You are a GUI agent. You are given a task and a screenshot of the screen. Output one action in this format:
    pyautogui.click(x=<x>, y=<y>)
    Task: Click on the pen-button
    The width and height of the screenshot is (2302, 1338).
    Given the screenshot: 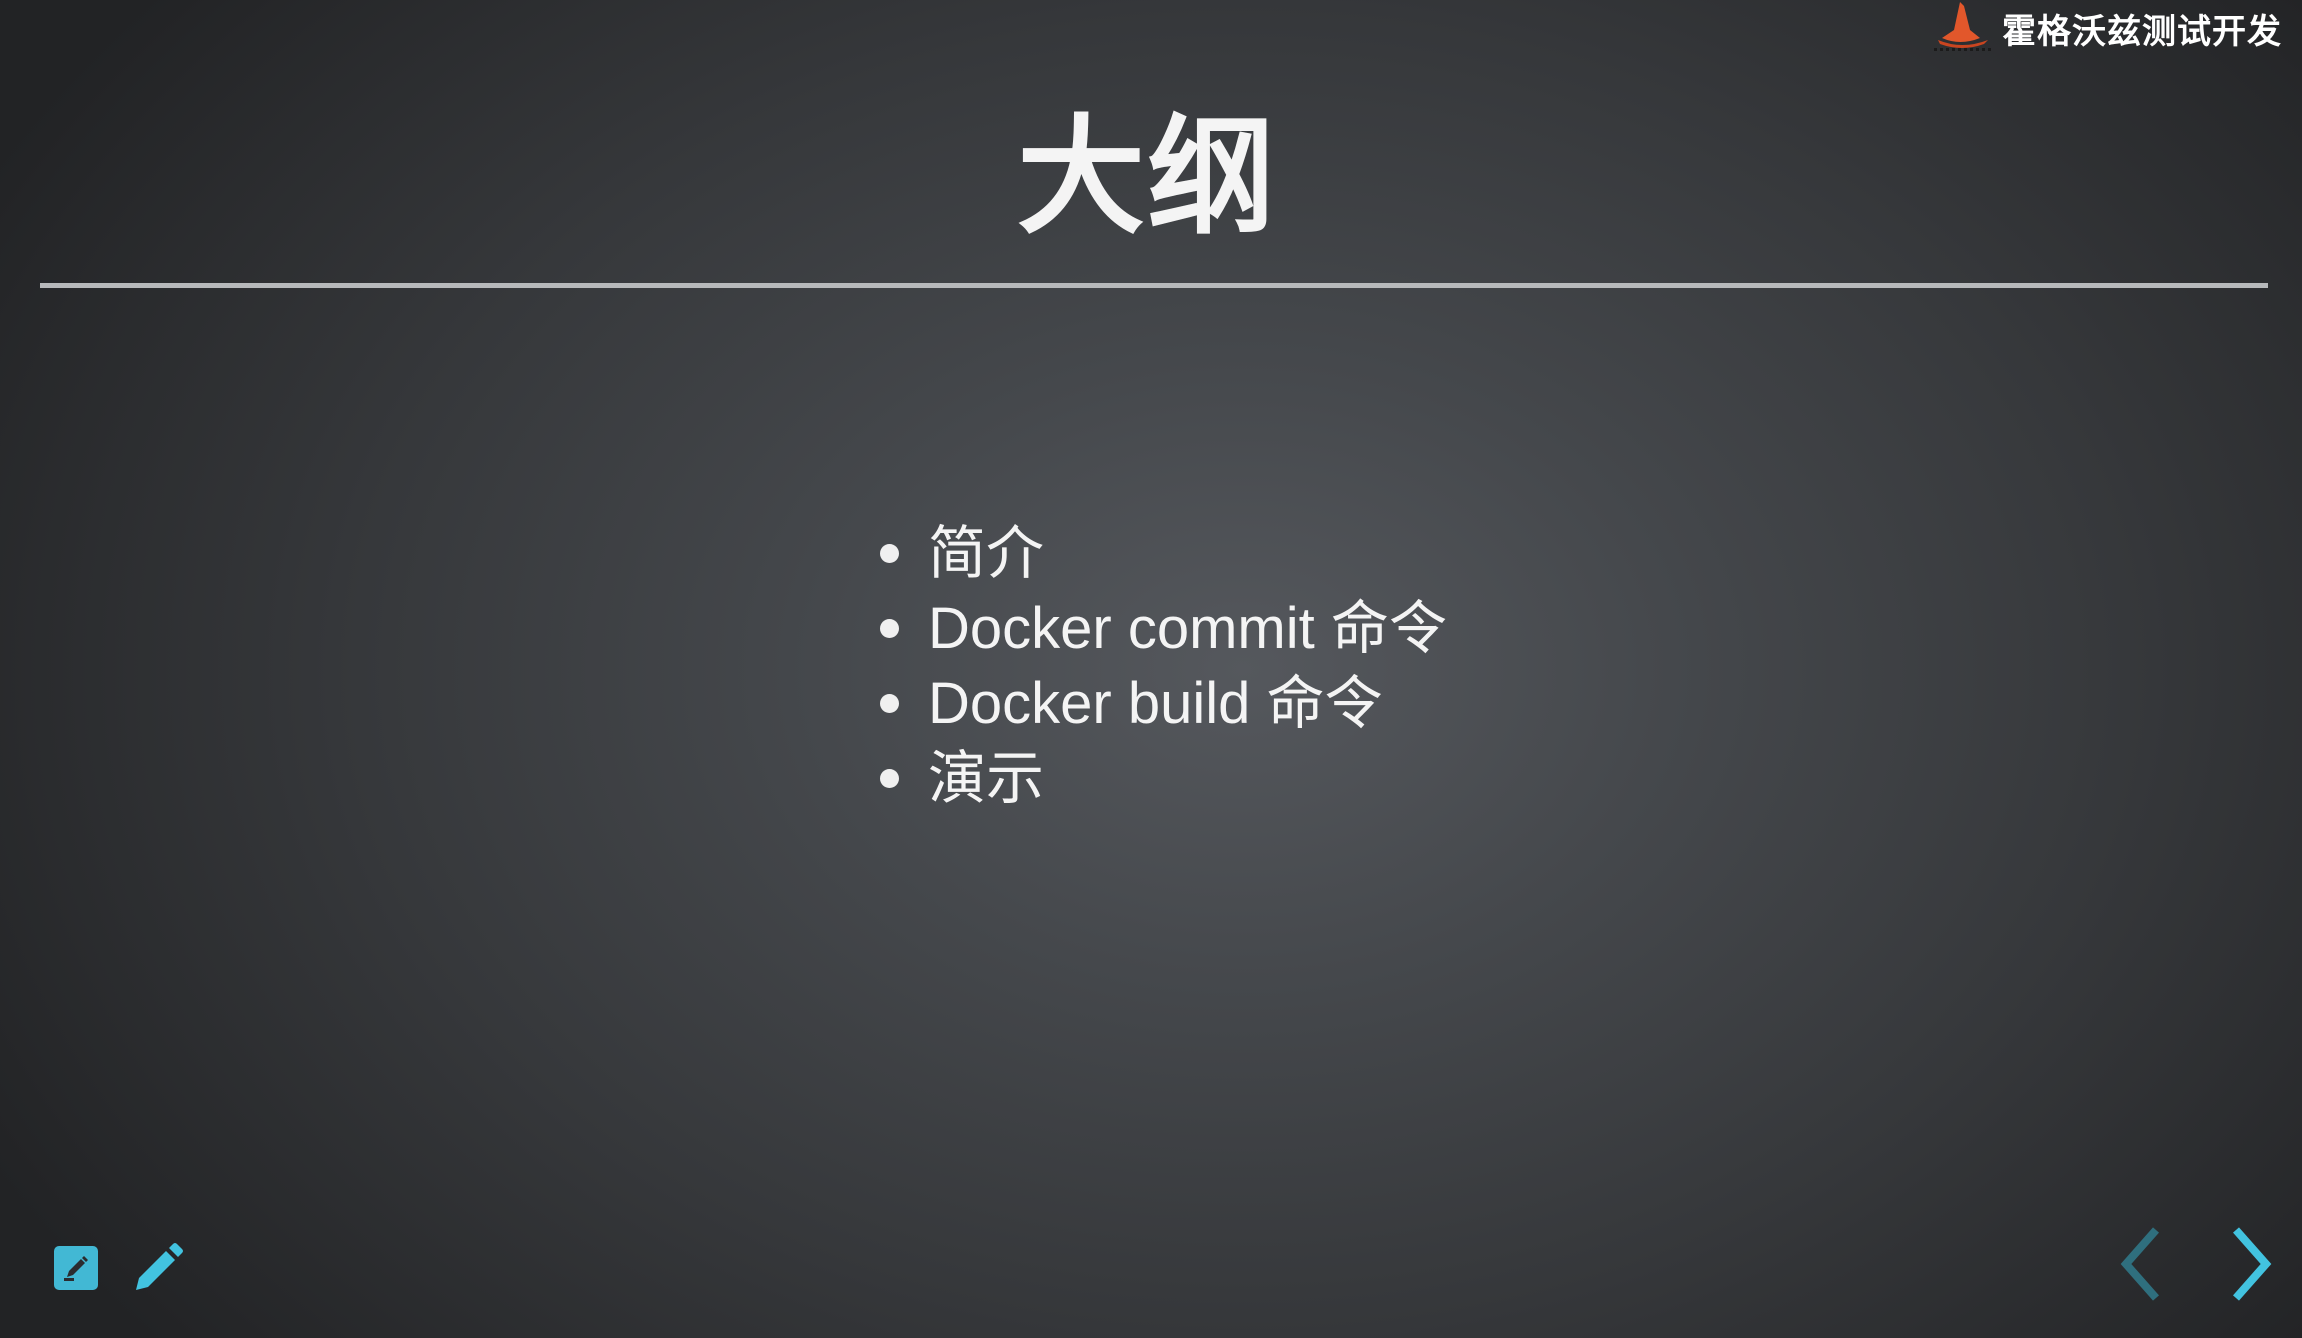 What is the action you would take?
    pyautogui.click(x=158, y=1268)
    